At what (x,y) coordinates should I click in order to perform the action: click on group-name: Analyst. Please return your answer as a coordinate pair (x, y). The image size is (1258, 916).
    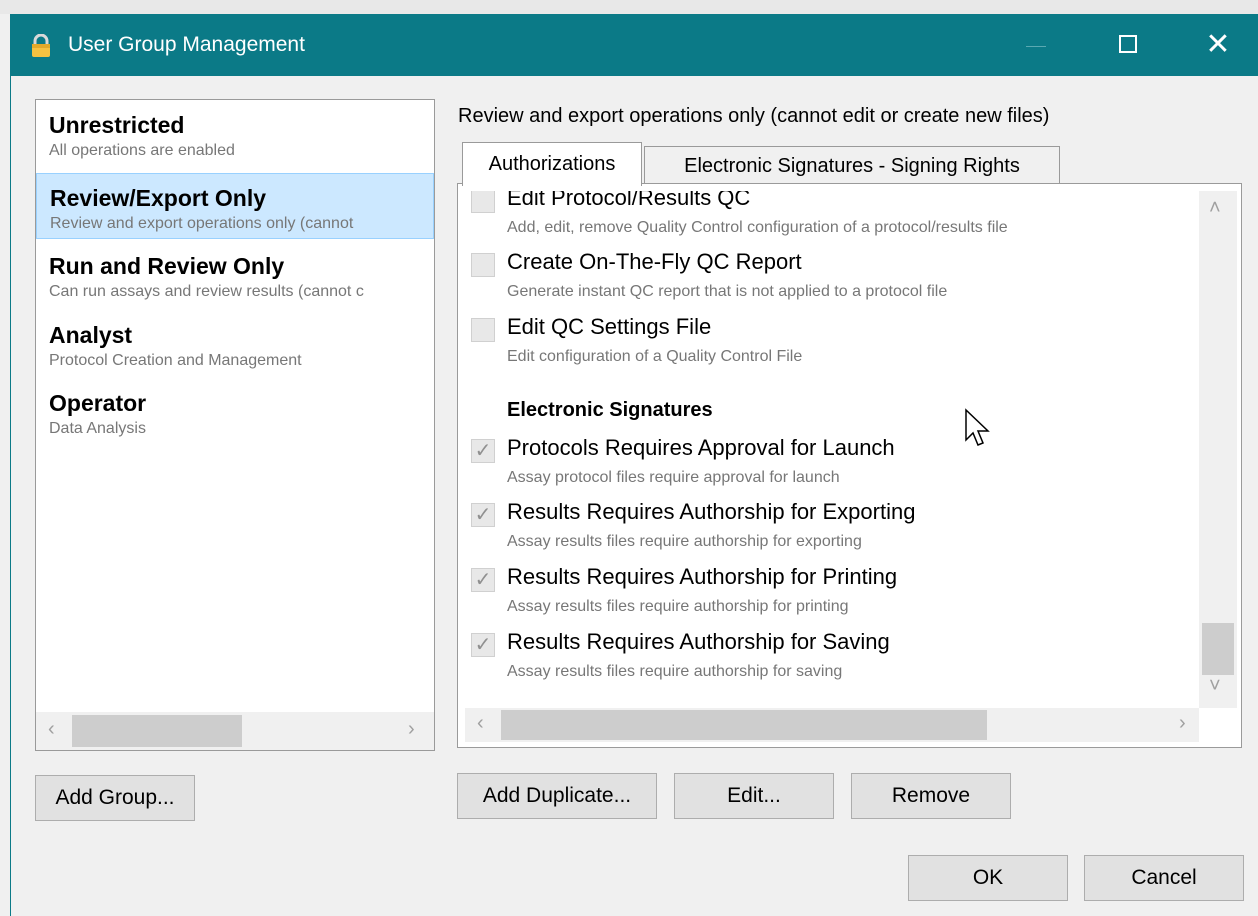
    Looking at the image, I should click on (91, 335).